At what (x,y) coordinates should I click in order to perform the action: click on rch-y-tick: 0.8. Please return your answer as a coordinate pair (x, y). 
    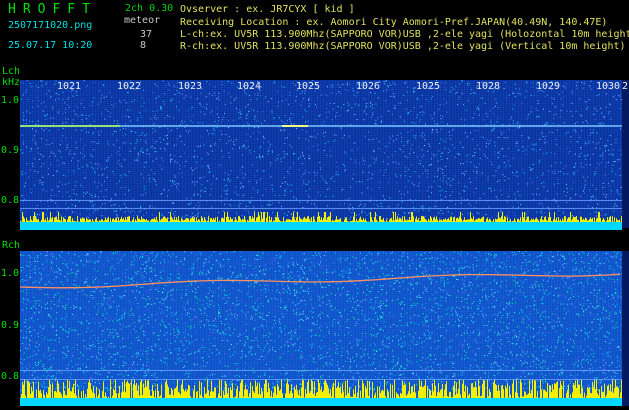
    Looking at the image, I should click on (10, 376).